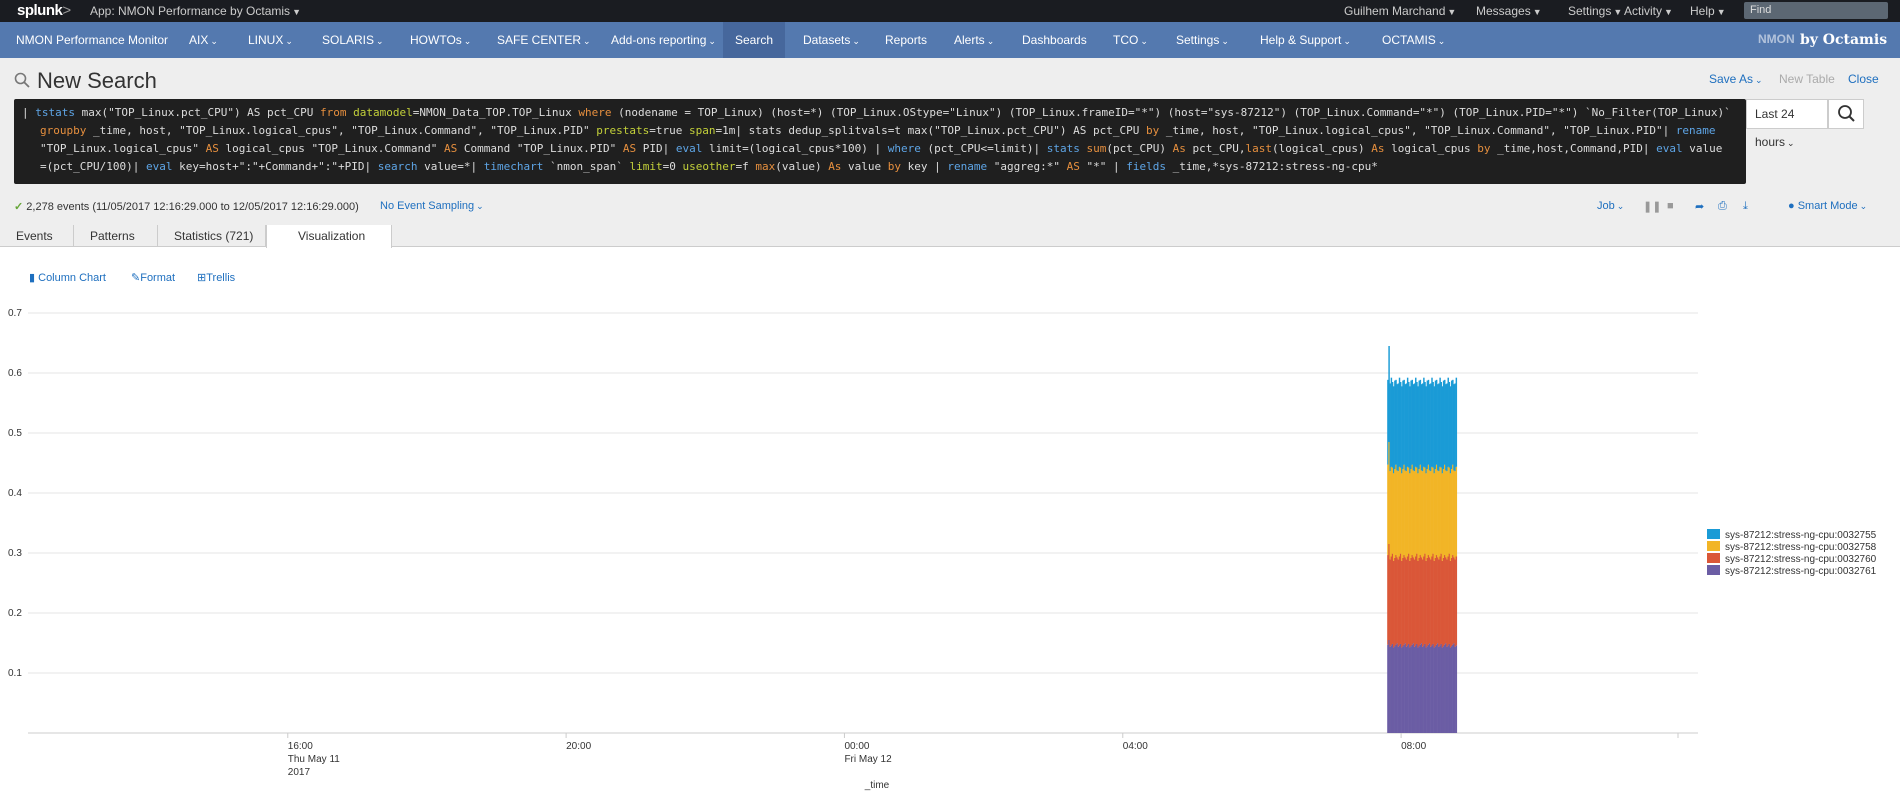  I want to click on nav-howtos: HOWTOs ⌄, so click(440, 40).